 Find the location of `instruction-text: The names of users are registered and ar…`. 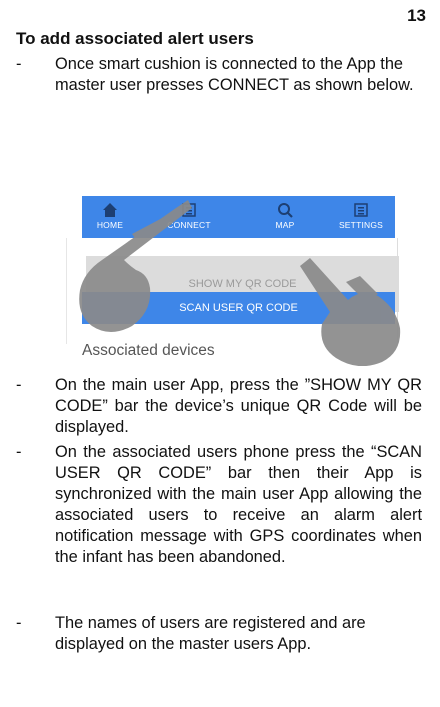

instruction-text: The names of users are registered and ar… is located at coordinates (210, 633).